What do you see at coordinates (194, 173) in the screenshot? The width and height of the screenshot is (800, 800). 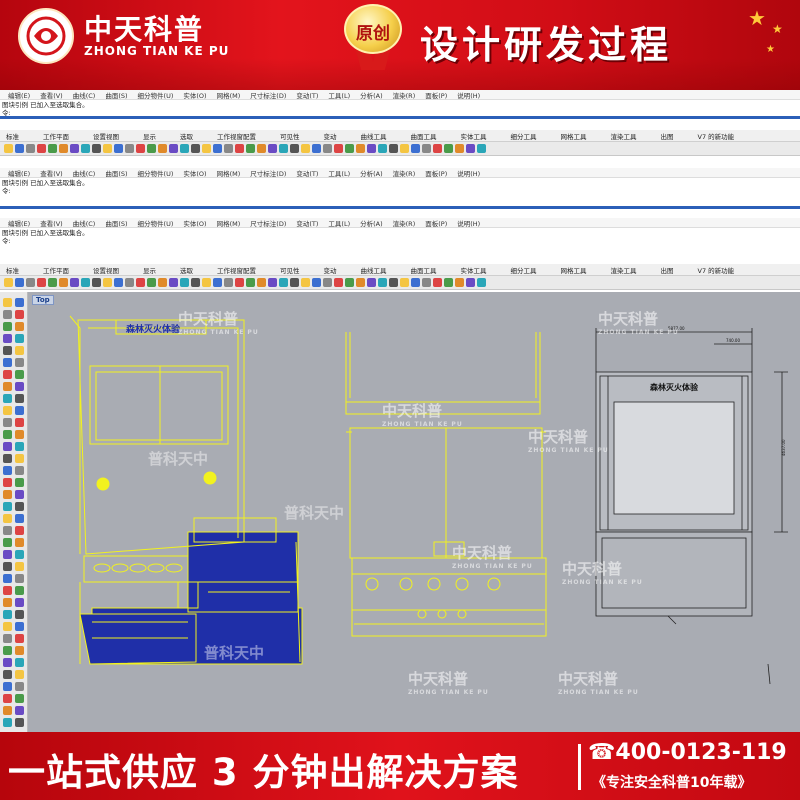 I see `menu-item: 实体(O)` at bounding box center [194, 173].